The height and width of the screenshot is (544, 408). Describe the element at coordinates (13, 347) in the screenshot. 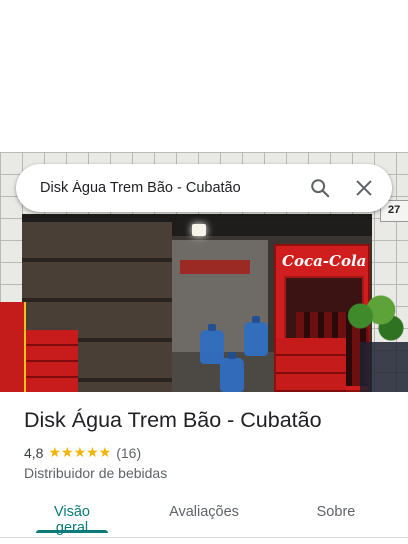

I see `left-sign` at that location.